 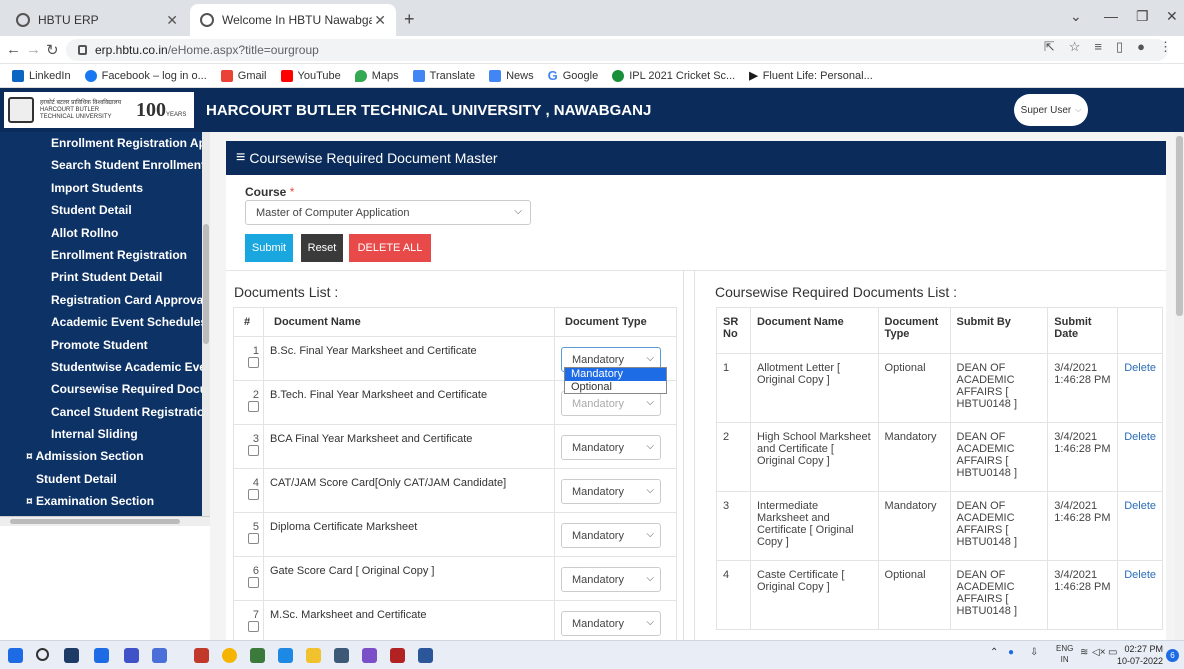 What do you see at coordinates (257, 655) in the screenshot?
I see `app-icon` at bounding box center [257, 655].